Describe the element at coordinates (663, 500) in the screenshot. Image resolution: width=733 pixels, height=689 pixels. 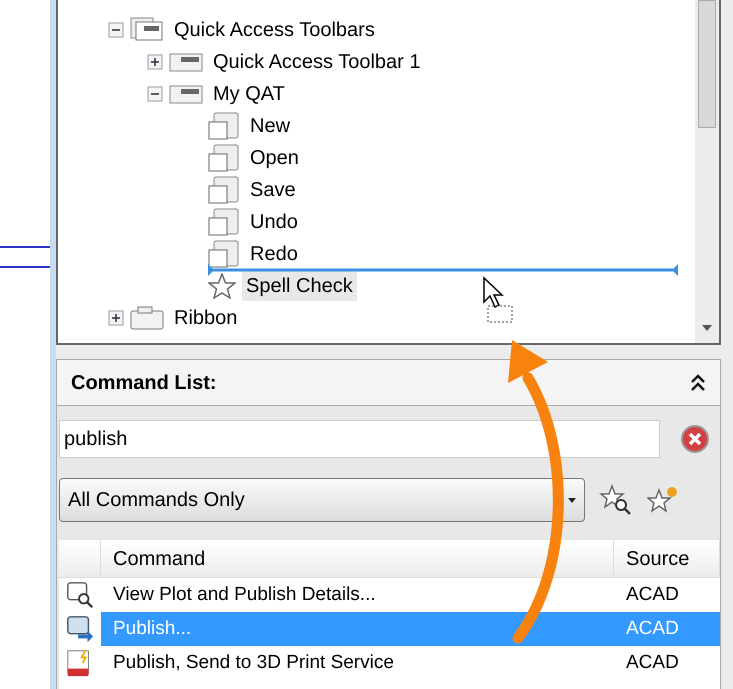
I see `new-star-icon` at that location.